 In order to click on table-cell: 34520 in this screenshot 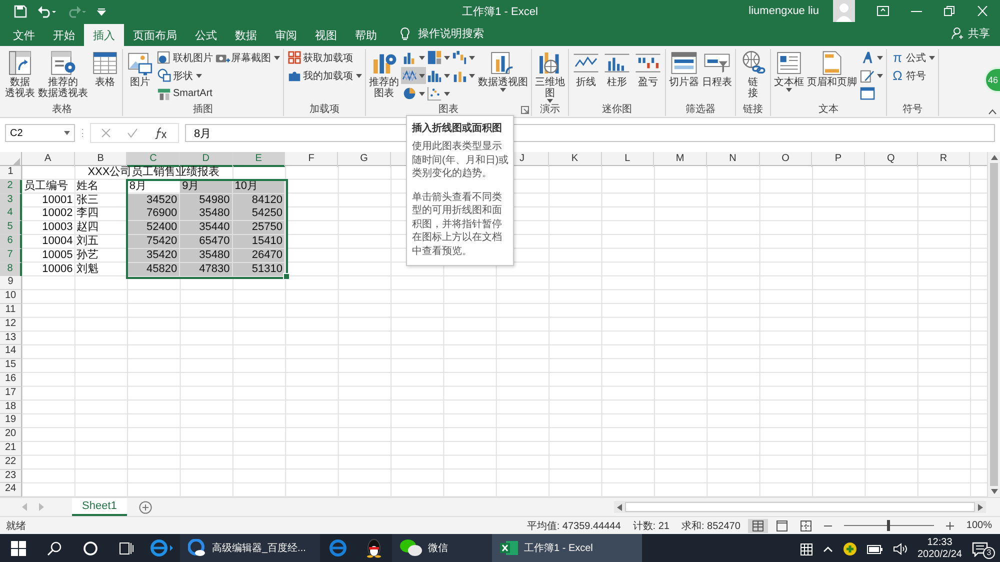, I will do `click(153, 201)`.